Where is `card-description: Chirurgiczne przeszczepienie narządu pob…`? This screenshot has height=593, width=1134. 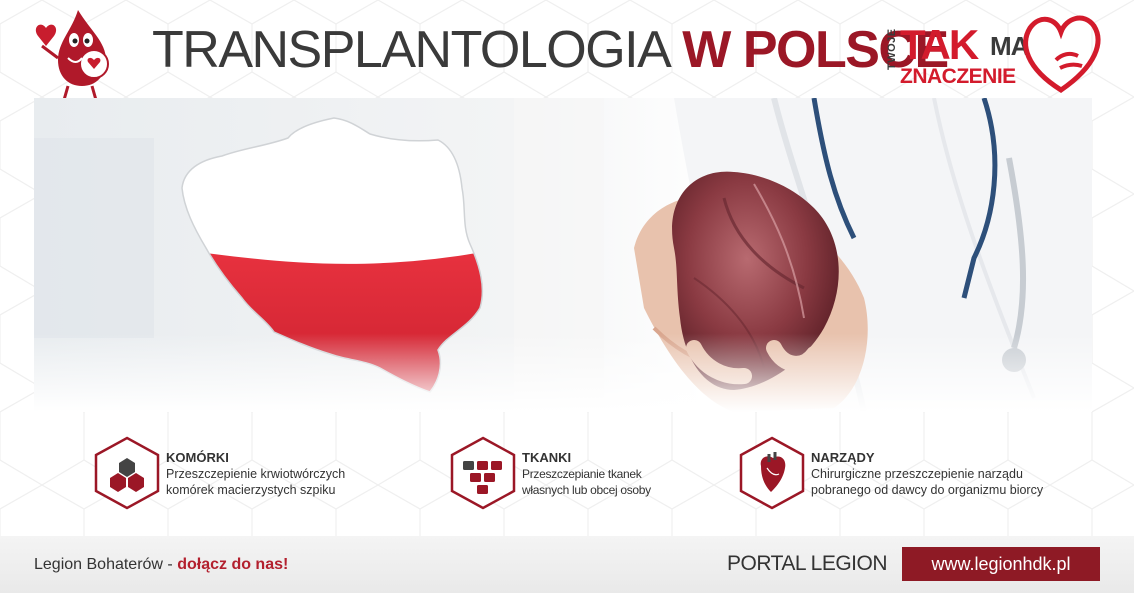 card-description: Chirurgiczne przeszczepienie narządu pob… is located at coordinates (927, 482).